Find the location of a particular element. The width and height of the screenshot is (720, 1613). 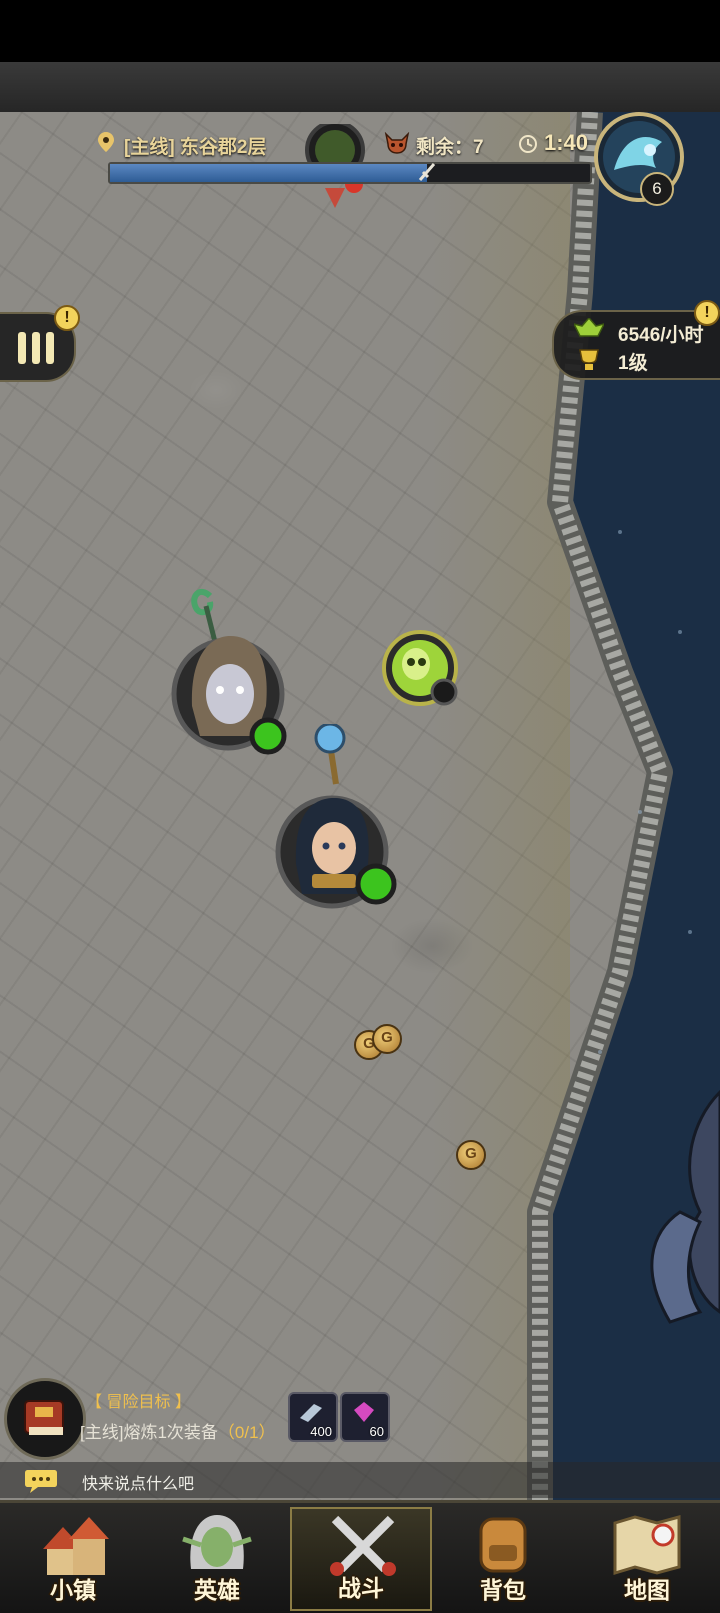

idle-income-panel: 6546/小时 1级 is located at coordinates (636, 345).